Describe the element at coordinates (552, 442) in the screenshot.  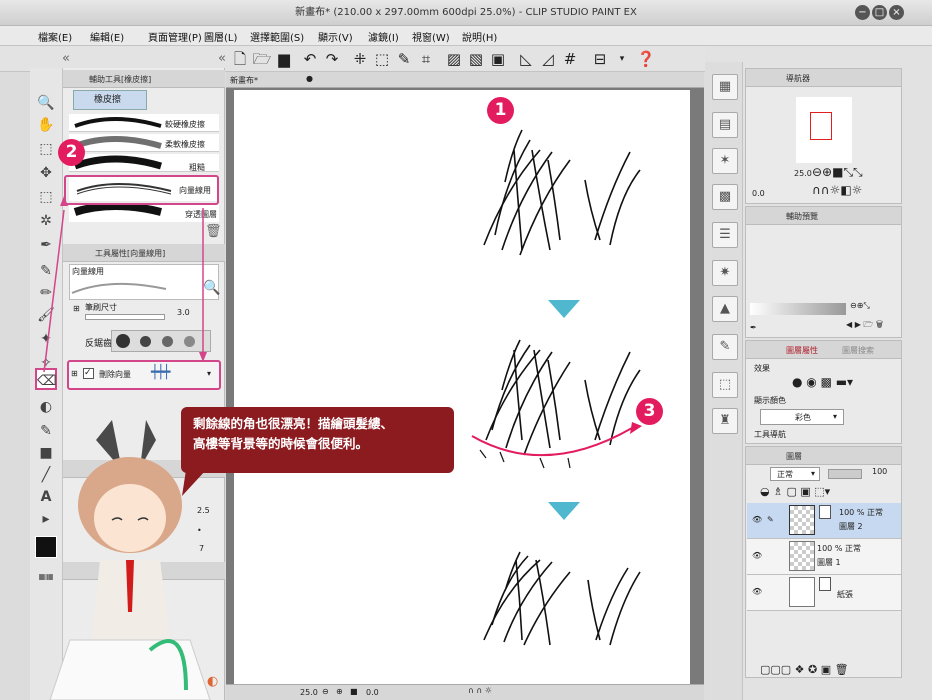
I see `eraser-path-curve` at that location.